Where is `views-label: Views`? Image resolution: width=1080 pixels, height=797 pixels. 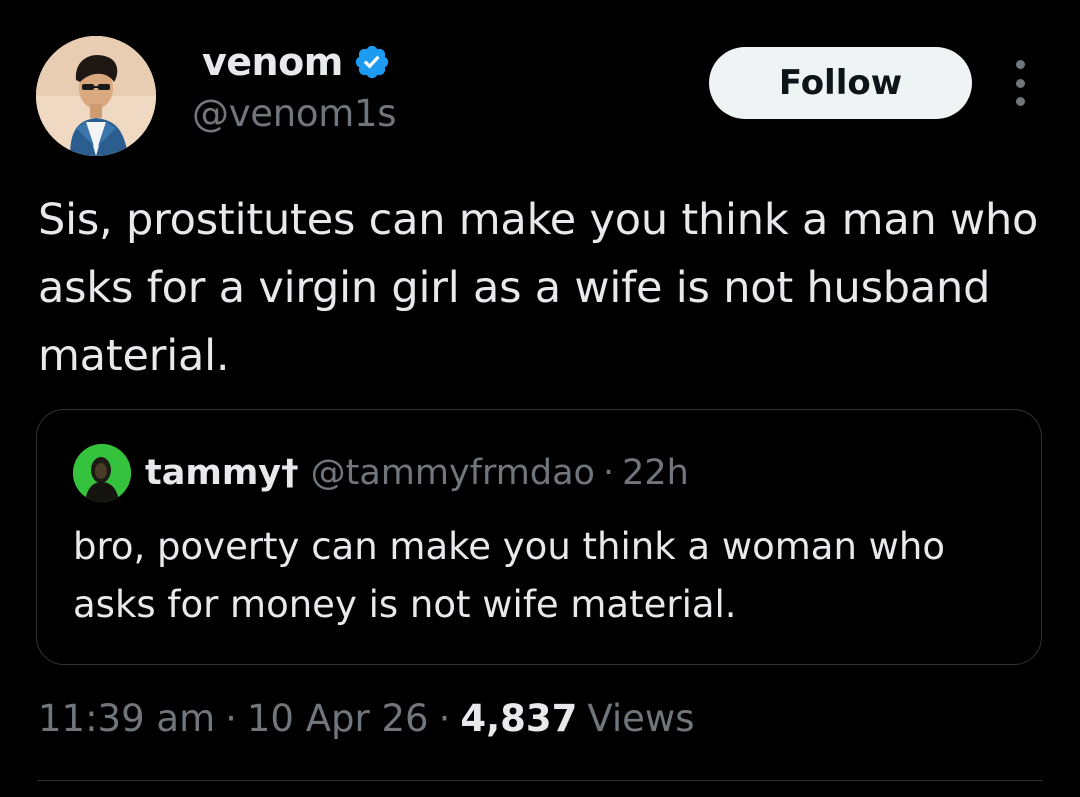
views-label: Views is located at coordinates (641, 718).